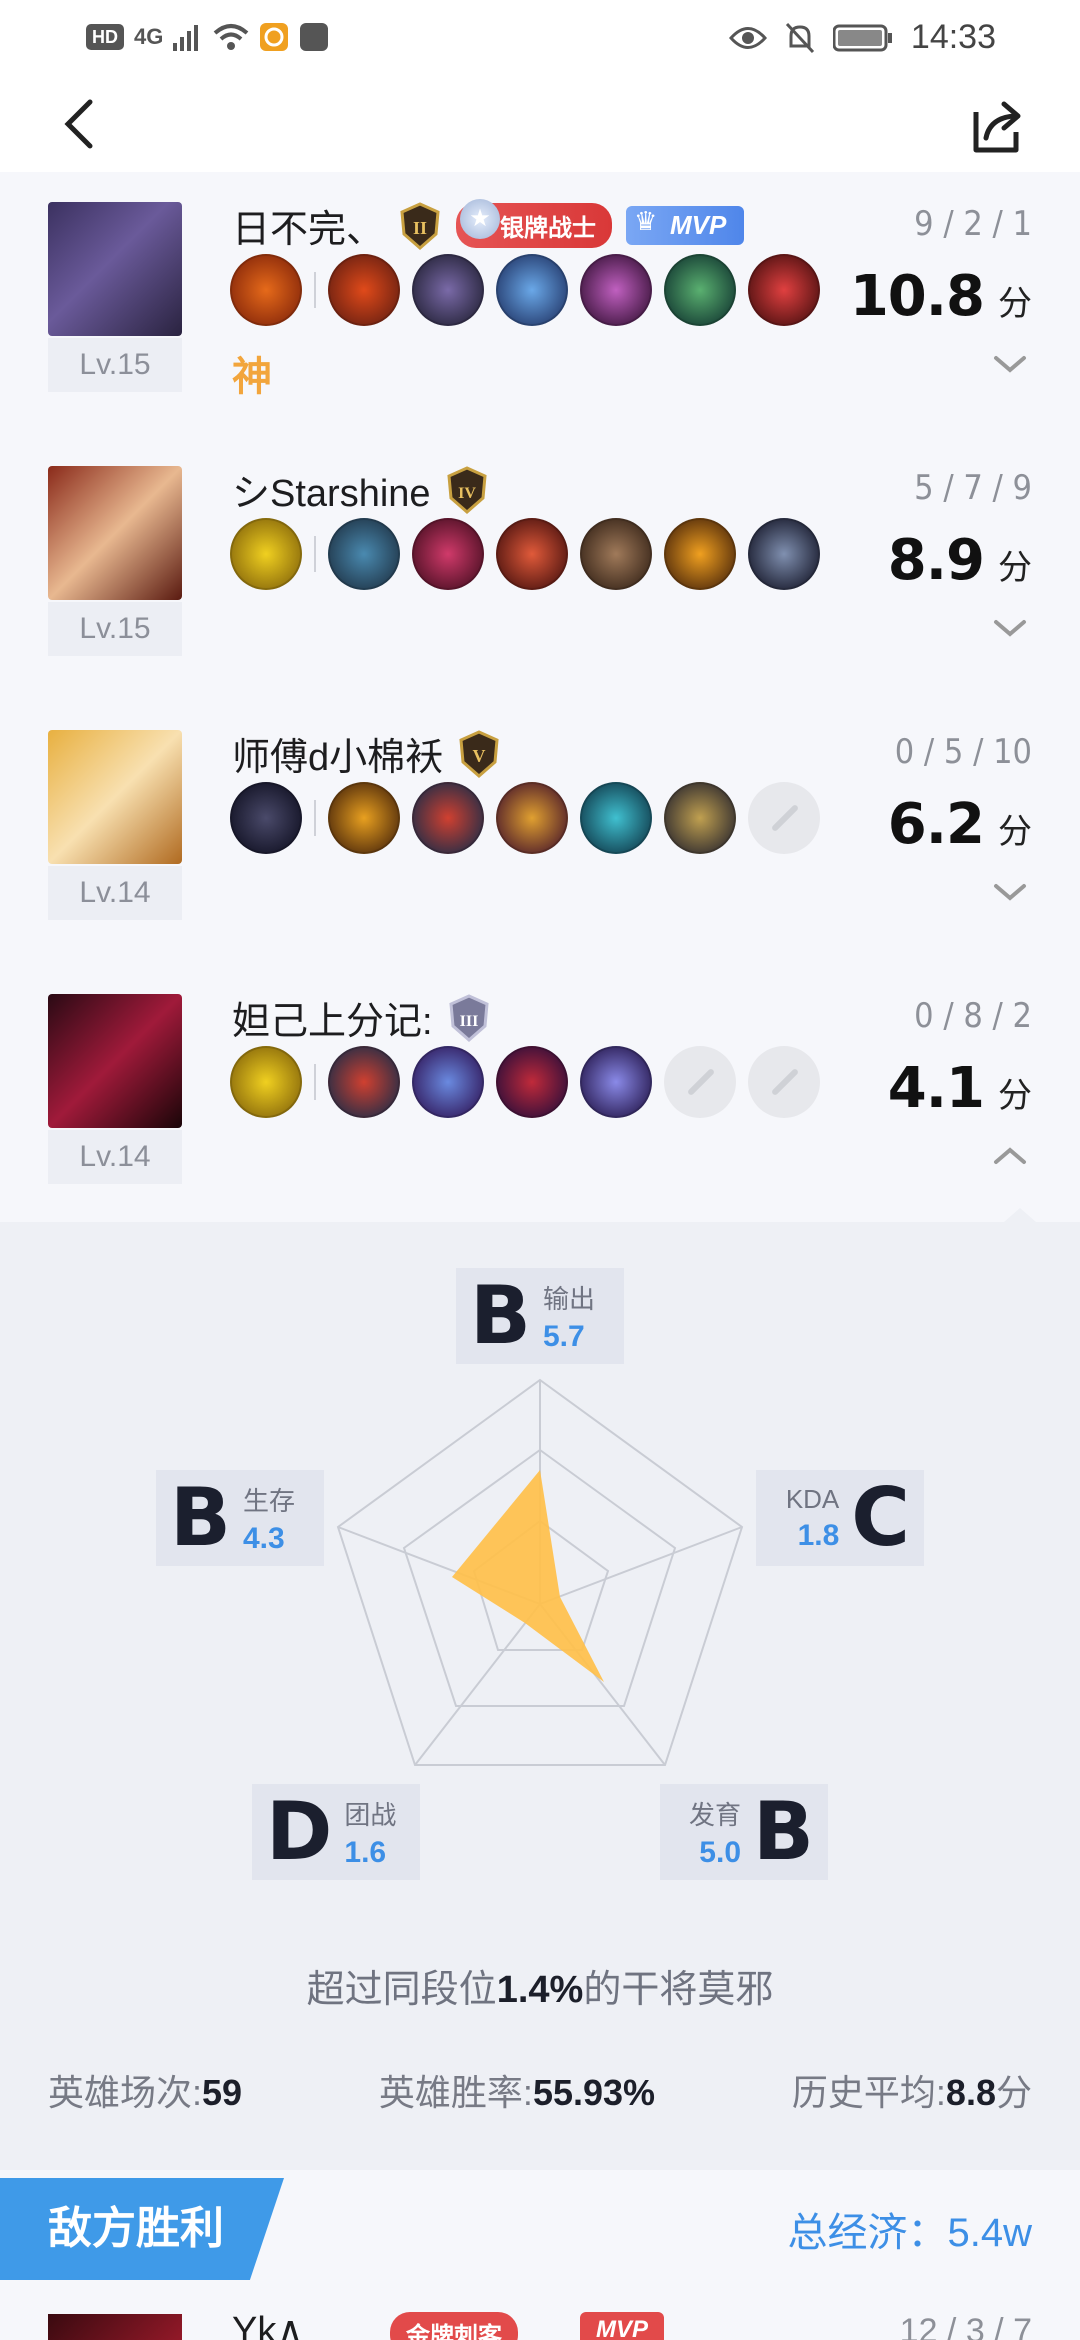  I want to click on panel-pointer, so click(1020, 1215).